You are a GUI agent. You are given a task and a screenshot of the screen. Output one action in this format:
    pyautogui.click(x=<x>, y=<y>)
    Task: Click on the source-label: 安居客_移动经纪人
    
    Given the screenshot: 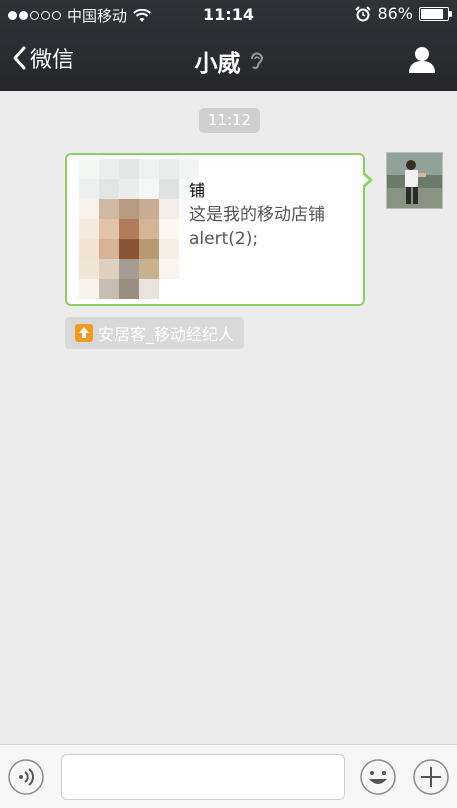 What is the action you would take?
    pyautogui.click(x=166, y=334)
    